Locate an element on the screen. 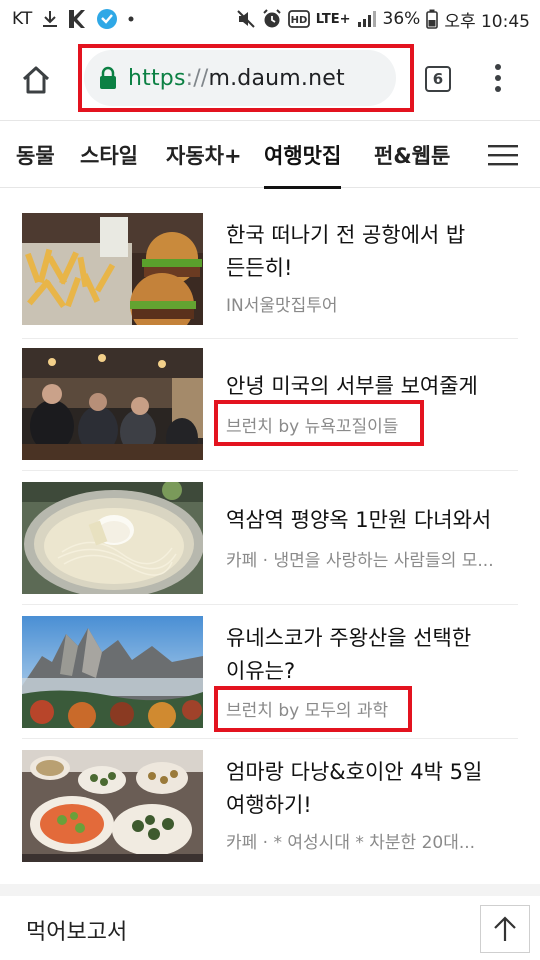 This screenshot has width=540, height=960. home-icon is located at coordinates (36, 80).